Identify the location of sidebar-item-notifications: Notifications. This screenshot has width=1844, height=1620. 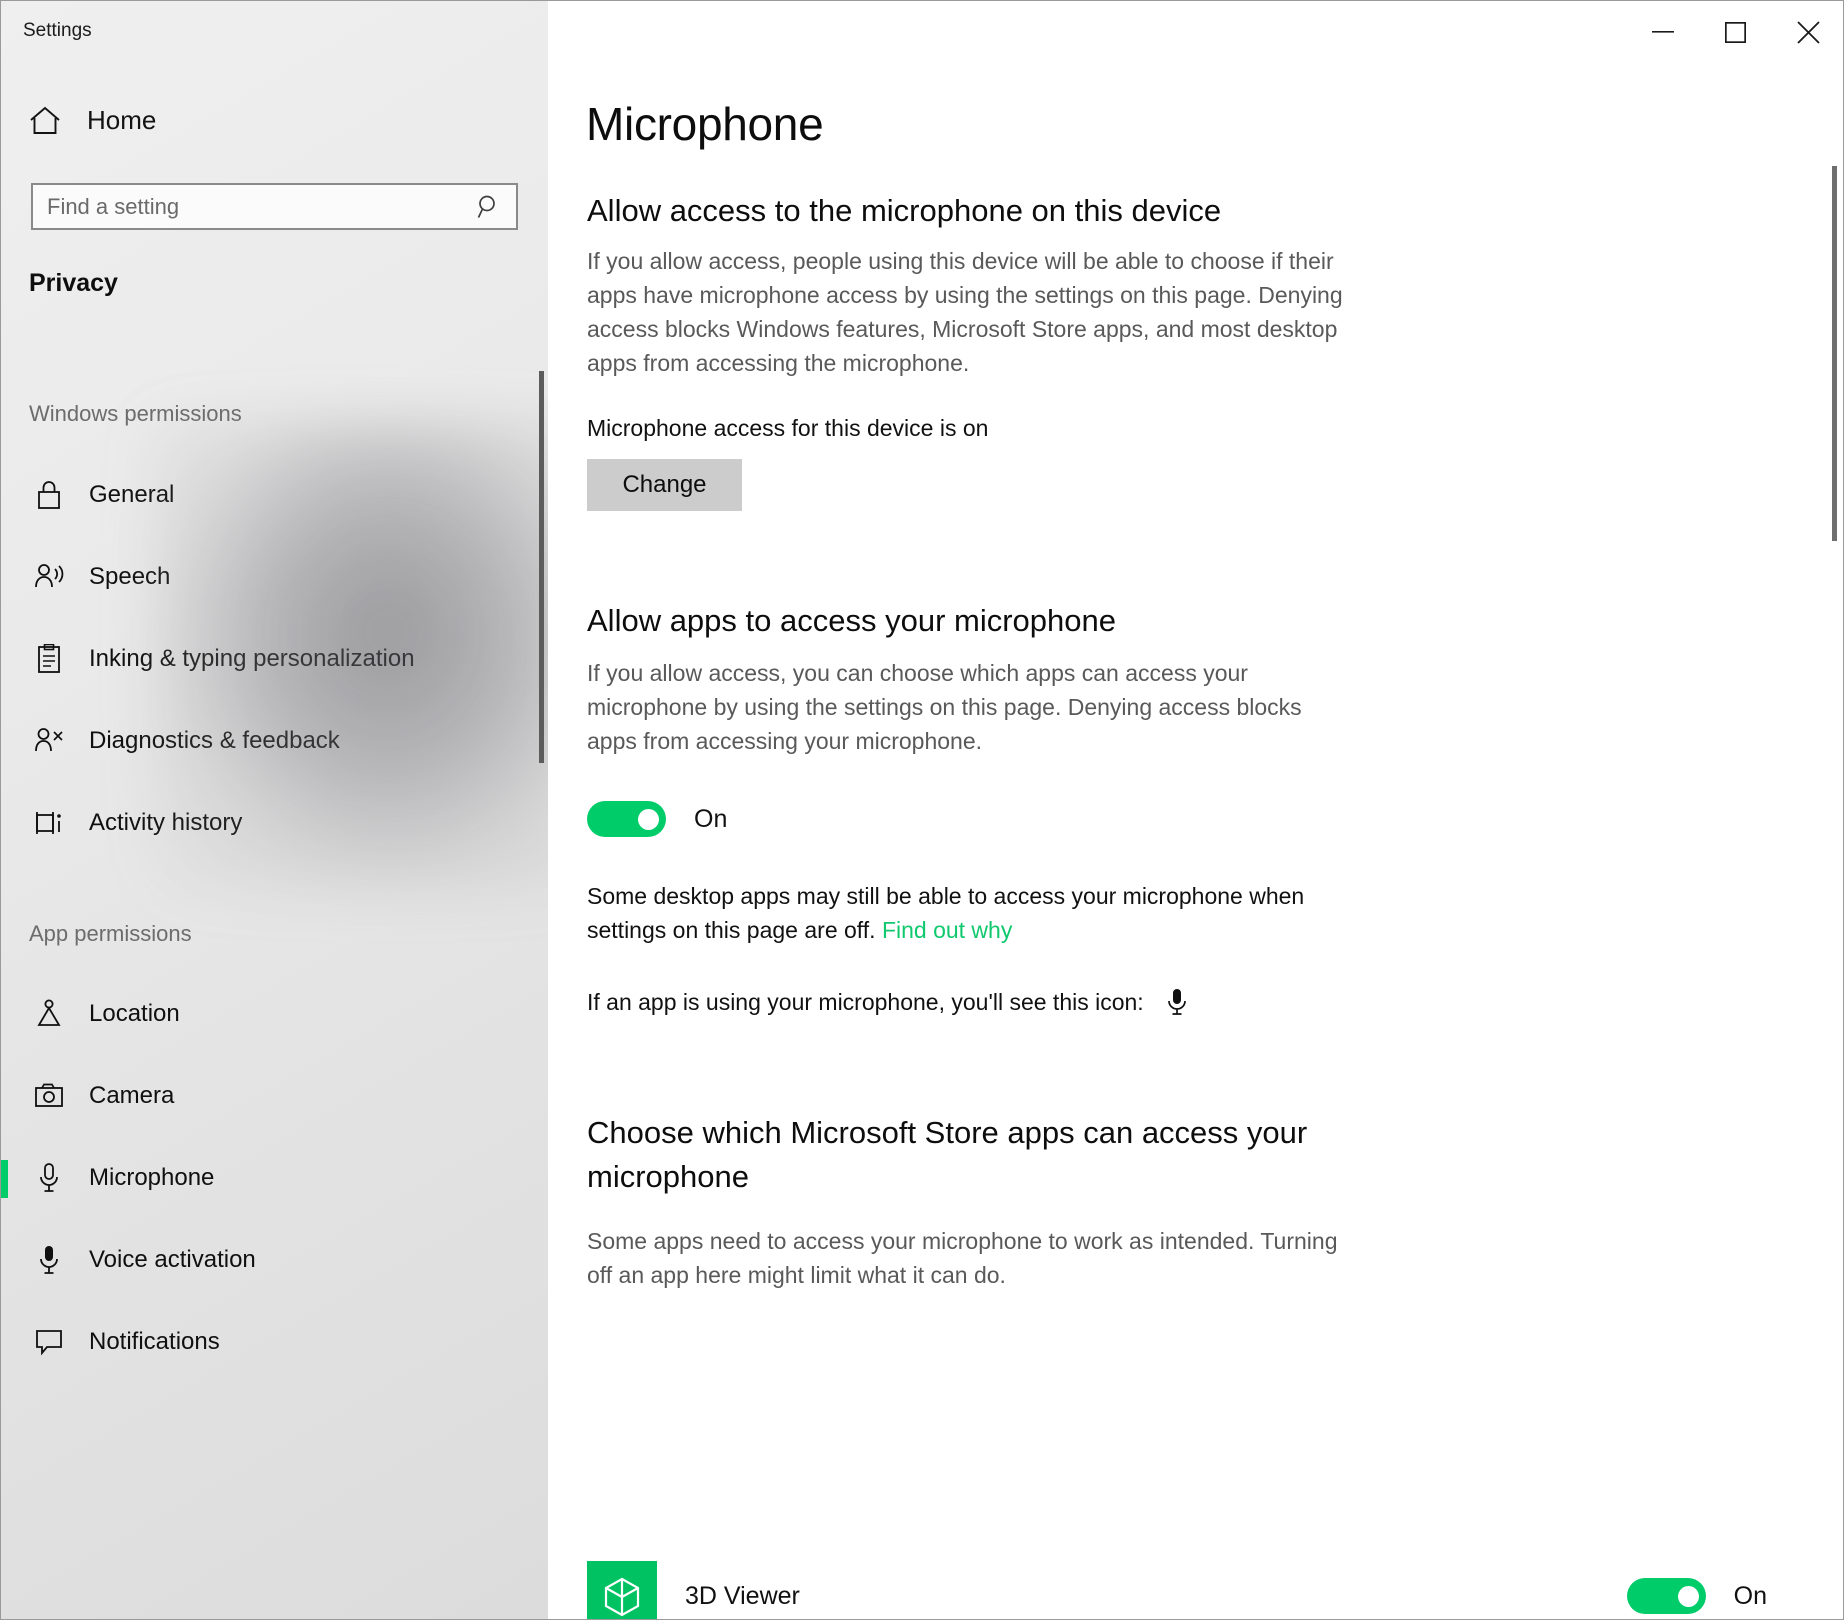
(274, 1342).